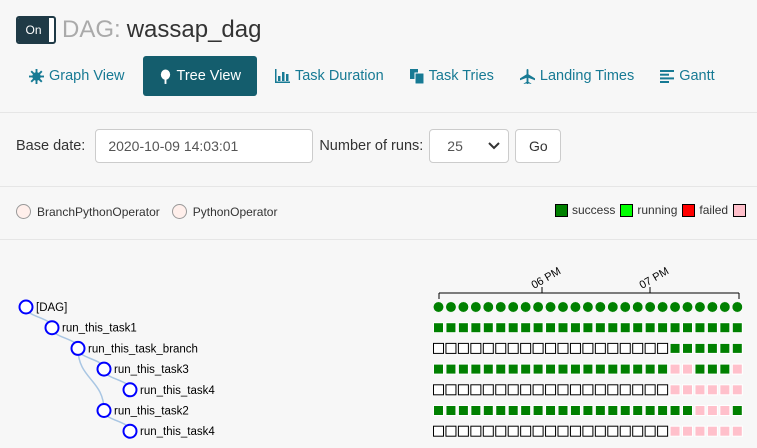  Describe the element at coordinates (469, 146) in the screenshot. I see `num-runs-select: 25` at that location.